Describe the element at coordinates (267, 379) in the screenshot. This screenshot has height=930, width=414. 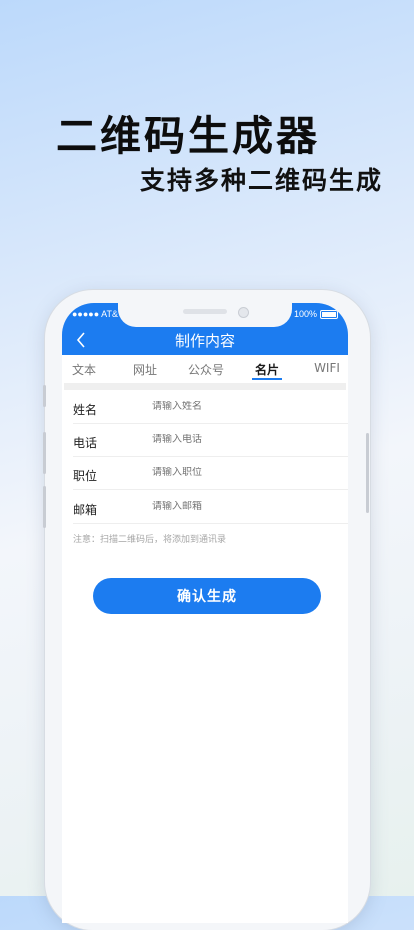
I see `active-tab-indicator` at that location.